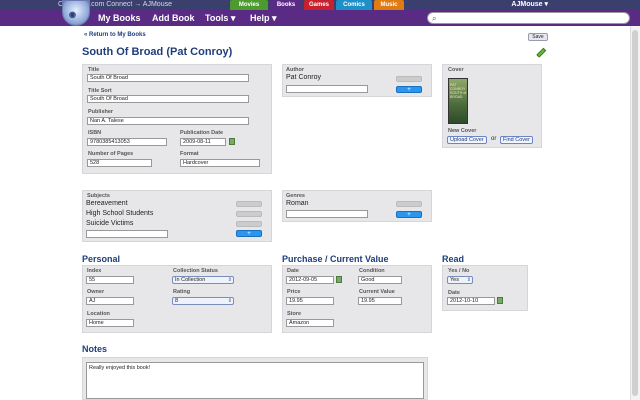  I want to click on cover-image-text: PAT CONROY SOUTH of BROAD, so click(458, 91).